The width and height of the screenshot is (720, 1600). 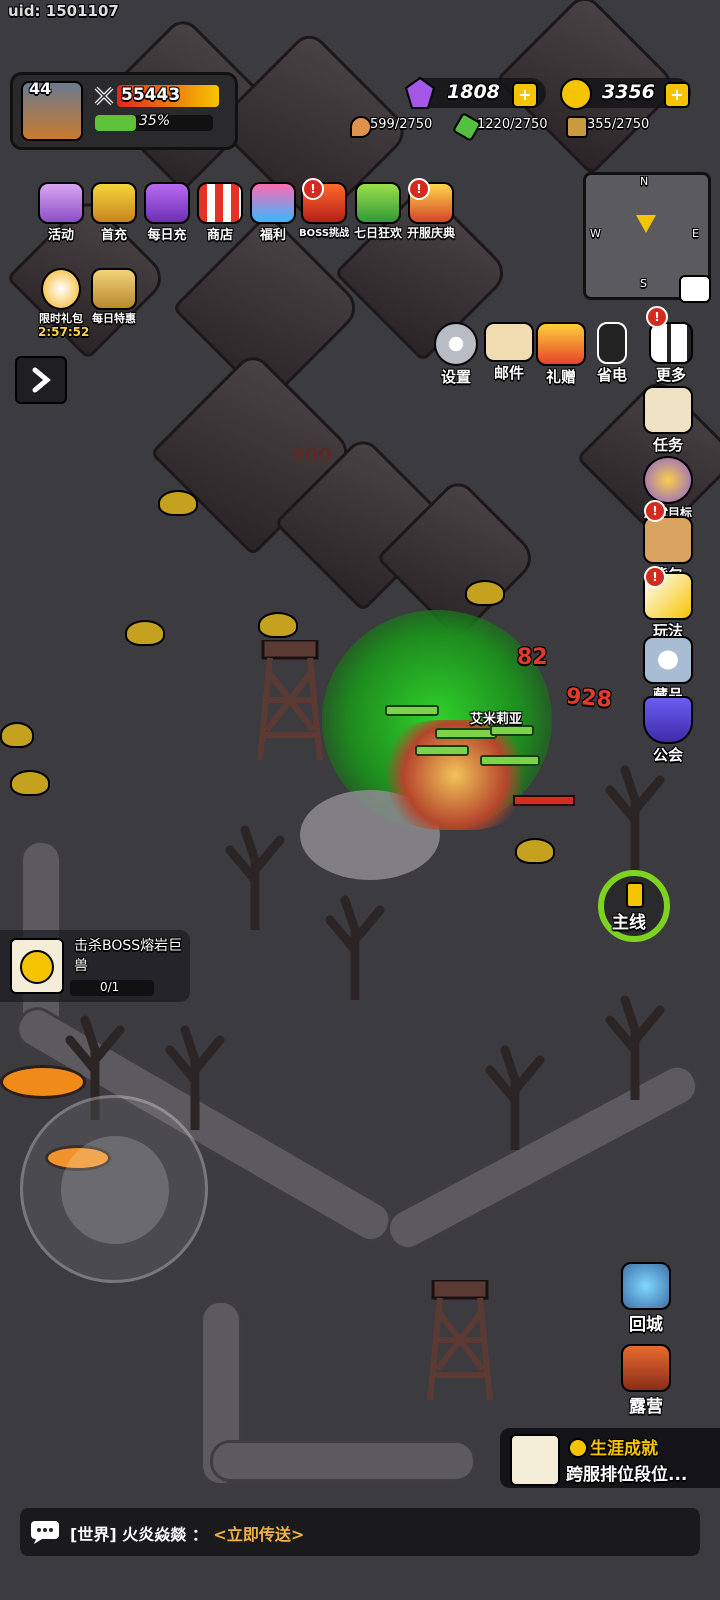 I want to click on damage-number: 928, so click(x=588, y=698).